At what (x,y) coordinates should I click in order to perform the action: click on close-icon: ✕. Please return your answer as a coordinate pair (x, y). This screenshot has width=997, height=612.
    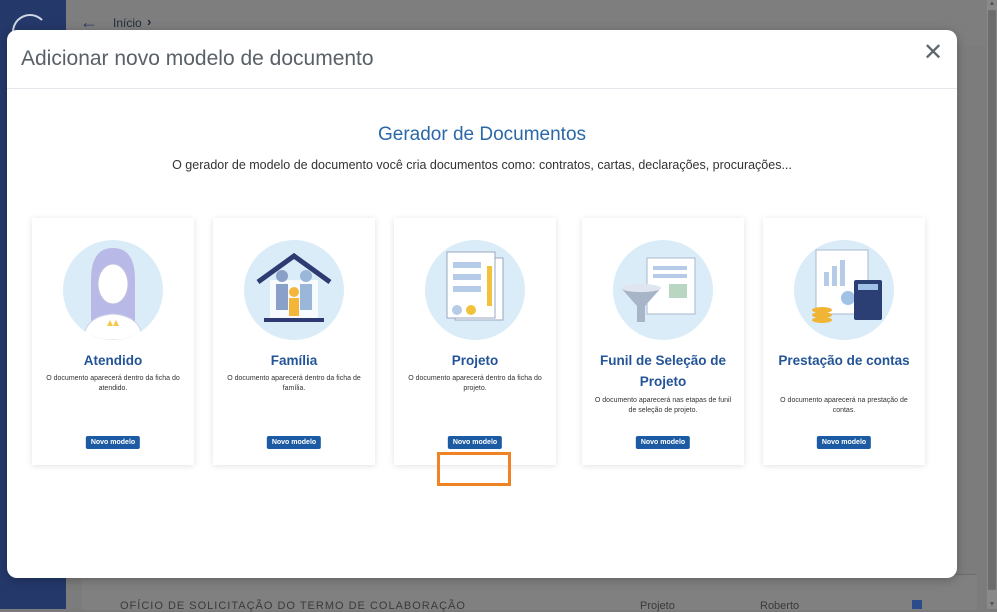
    Looking at the image, I should click on (933, 53).